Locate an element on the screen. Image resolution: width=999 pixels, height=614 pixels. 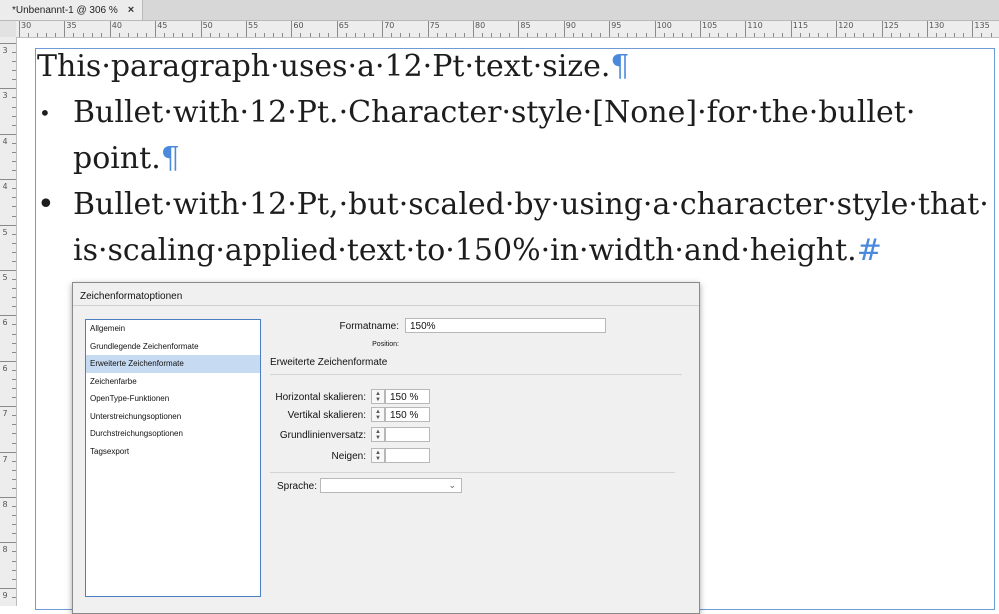
category-item: Tagsexport is located at coordinates (173, 452).